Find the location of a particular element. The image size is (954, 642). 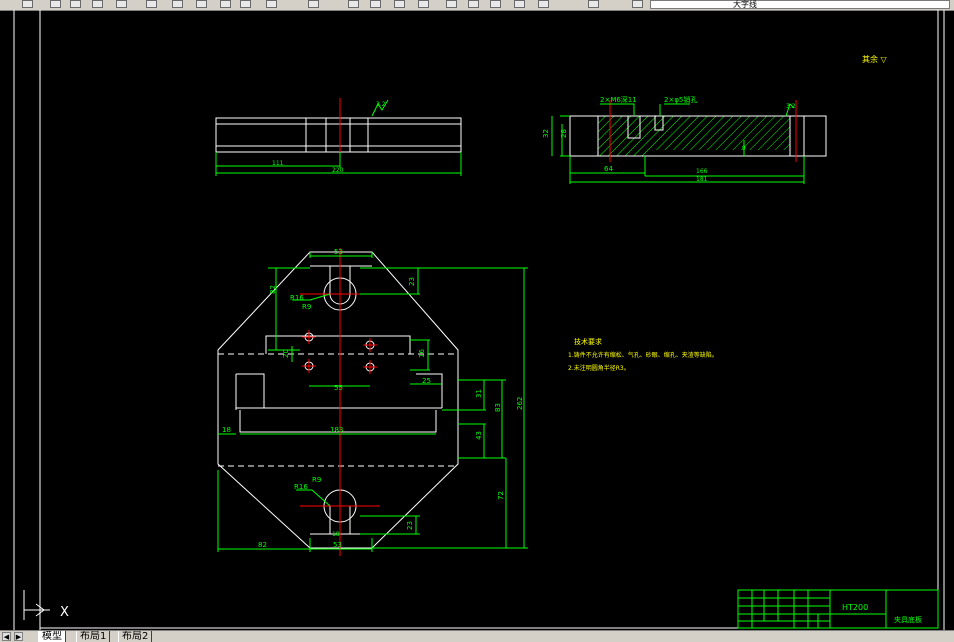

dim-166: 166 is located at coordinates (702, 171).